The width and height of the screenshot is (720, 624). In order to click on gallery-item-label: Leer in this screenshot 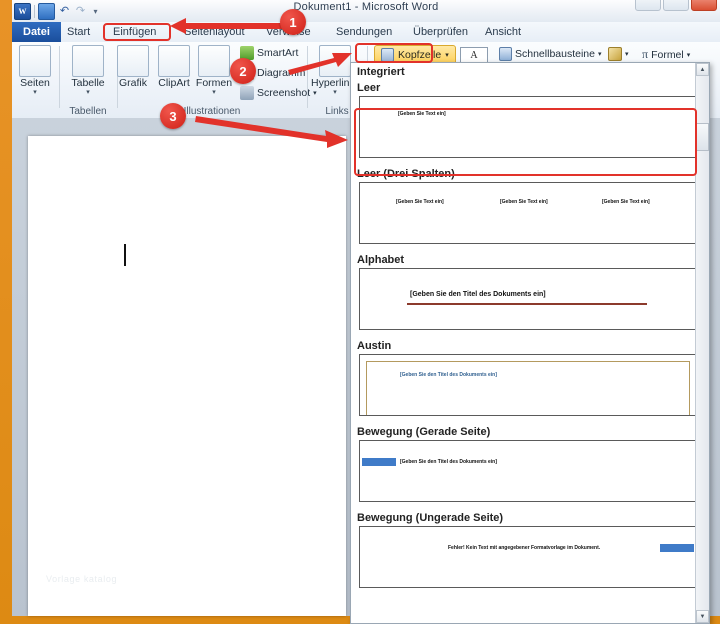, I will do `click(369, 88)`.